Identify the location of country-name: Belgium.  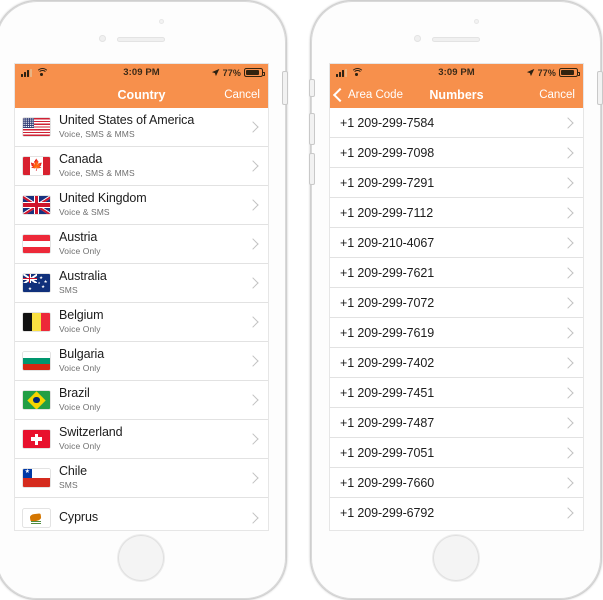
(81, 315).